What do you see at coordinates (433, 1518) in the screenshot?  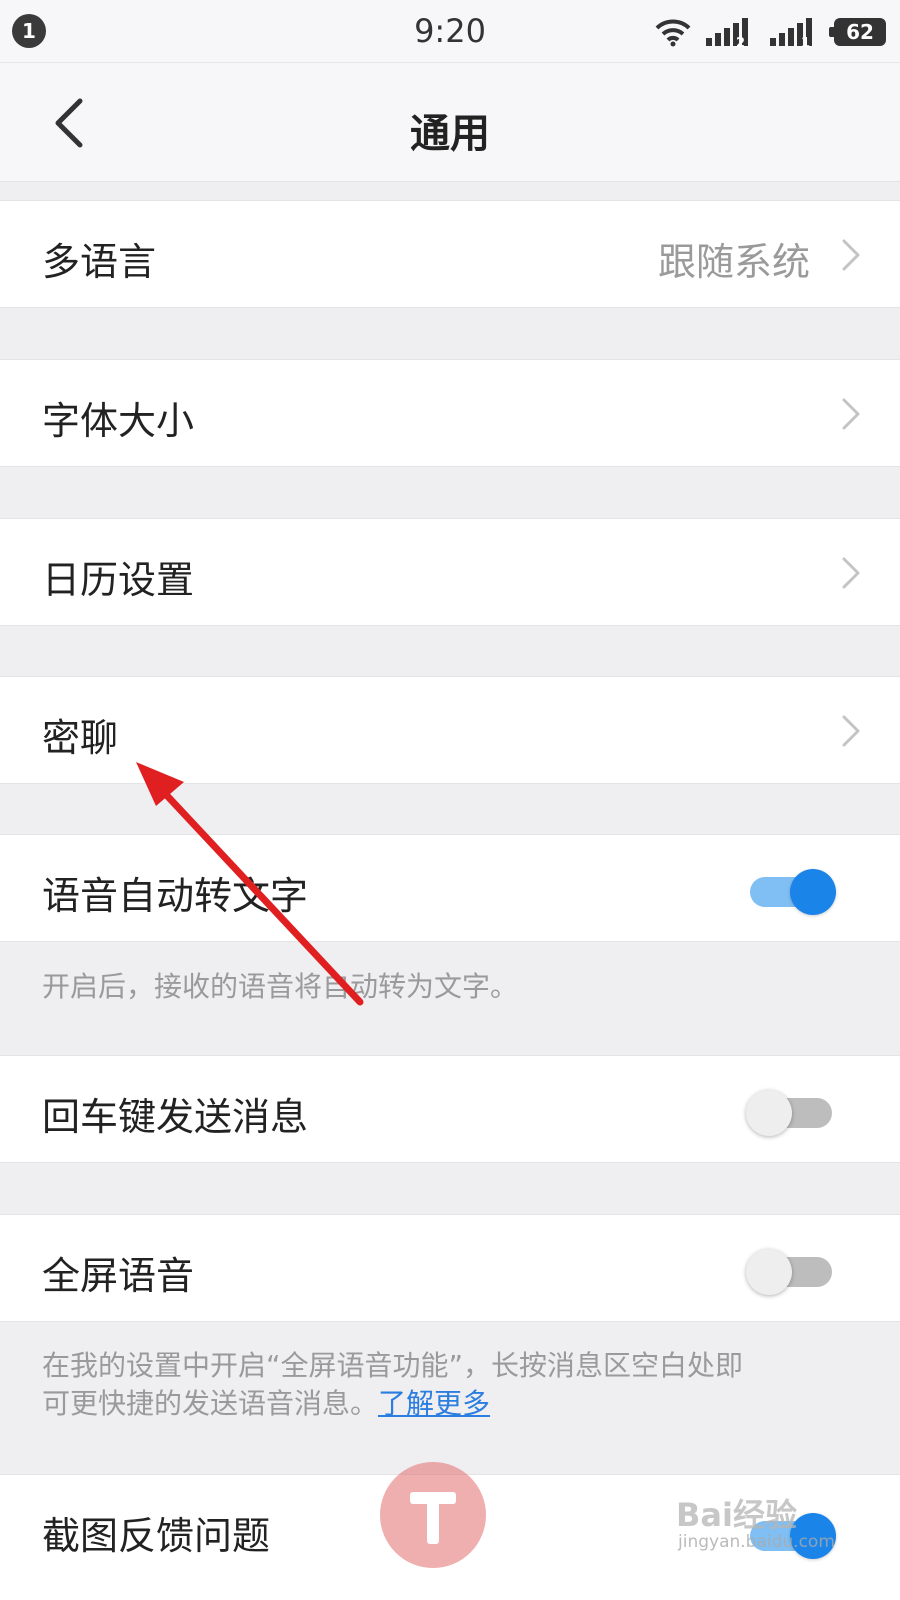 I see `hammer-icon` at bounding box center [433, 1518].